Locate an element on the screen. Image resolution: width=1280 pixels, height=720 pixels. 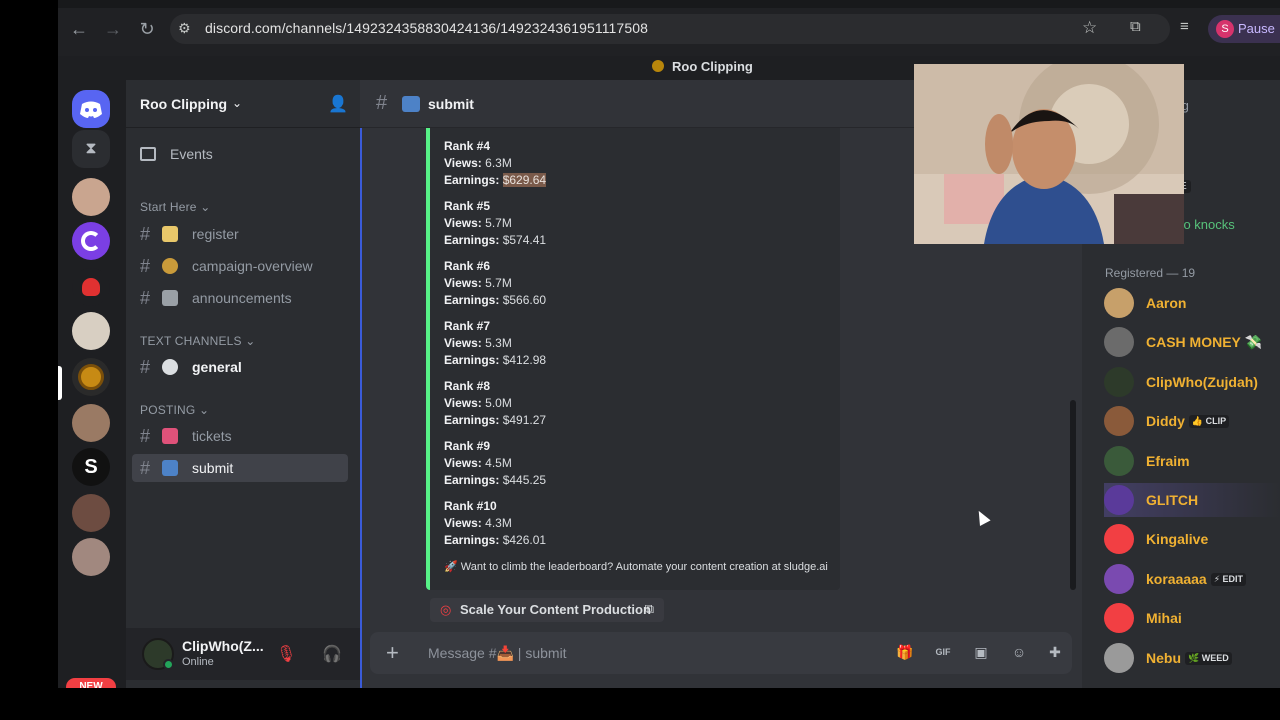
member-item: Kingalive is located at coordinates (1192, 539).